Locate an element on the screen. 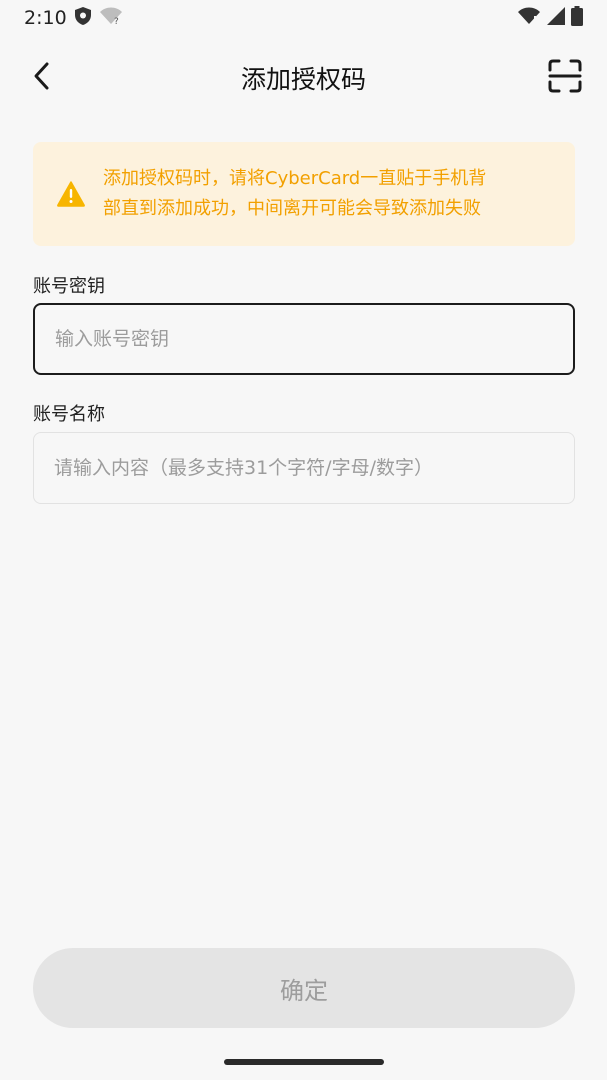 This screenshot has height=1080, width=607. back-button is located at coordinates (42, 78).